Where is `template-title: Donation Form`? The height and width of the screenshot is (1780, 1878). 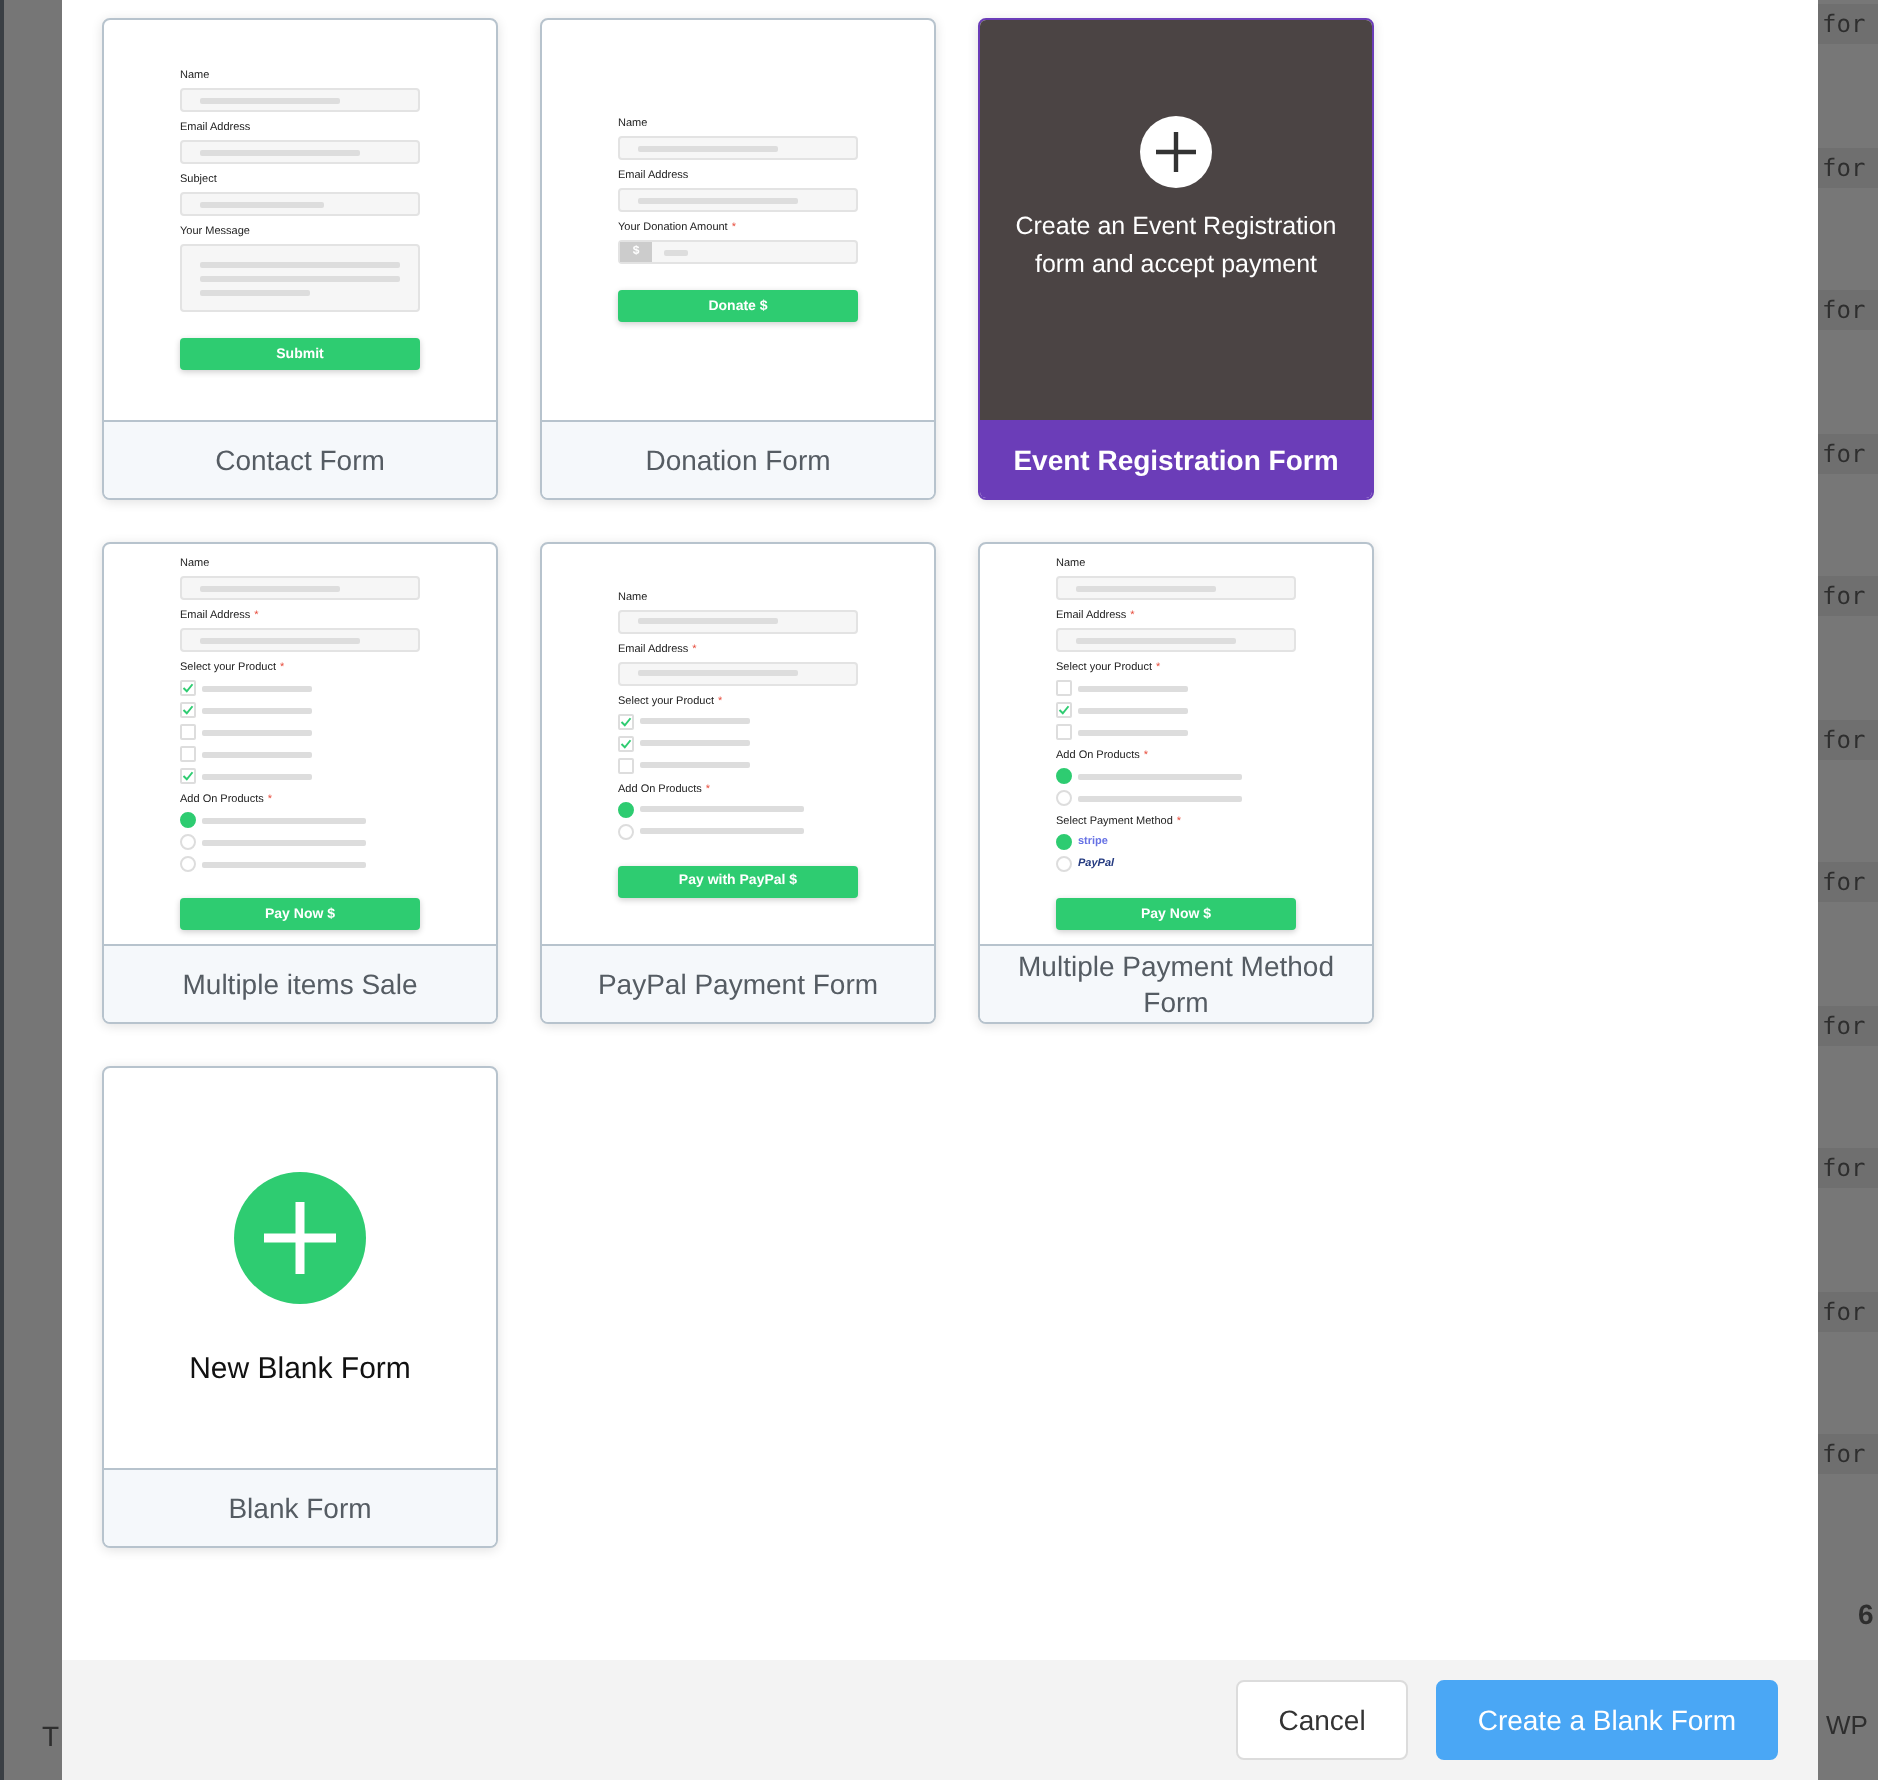 template-title: Donation Form is located at coordinates (738, 460).